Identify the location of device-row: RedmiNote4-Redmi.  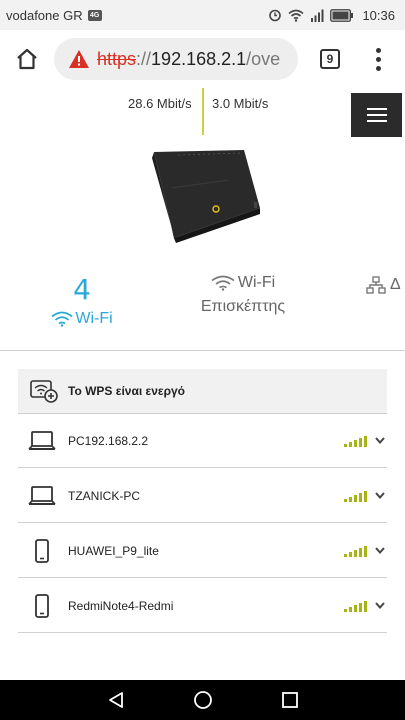
(202, 606).